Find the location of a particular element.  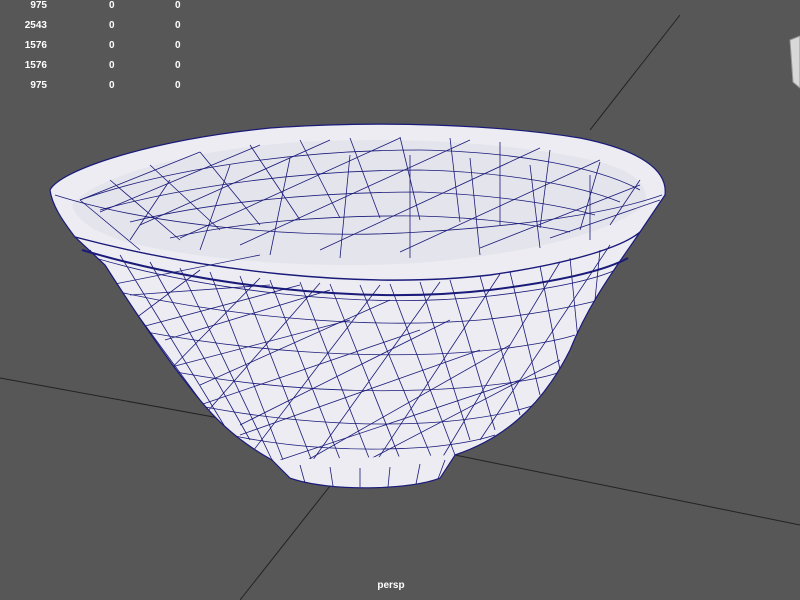

hud-row-uvs: 975 0 0 is located at coordinates (100, 88).